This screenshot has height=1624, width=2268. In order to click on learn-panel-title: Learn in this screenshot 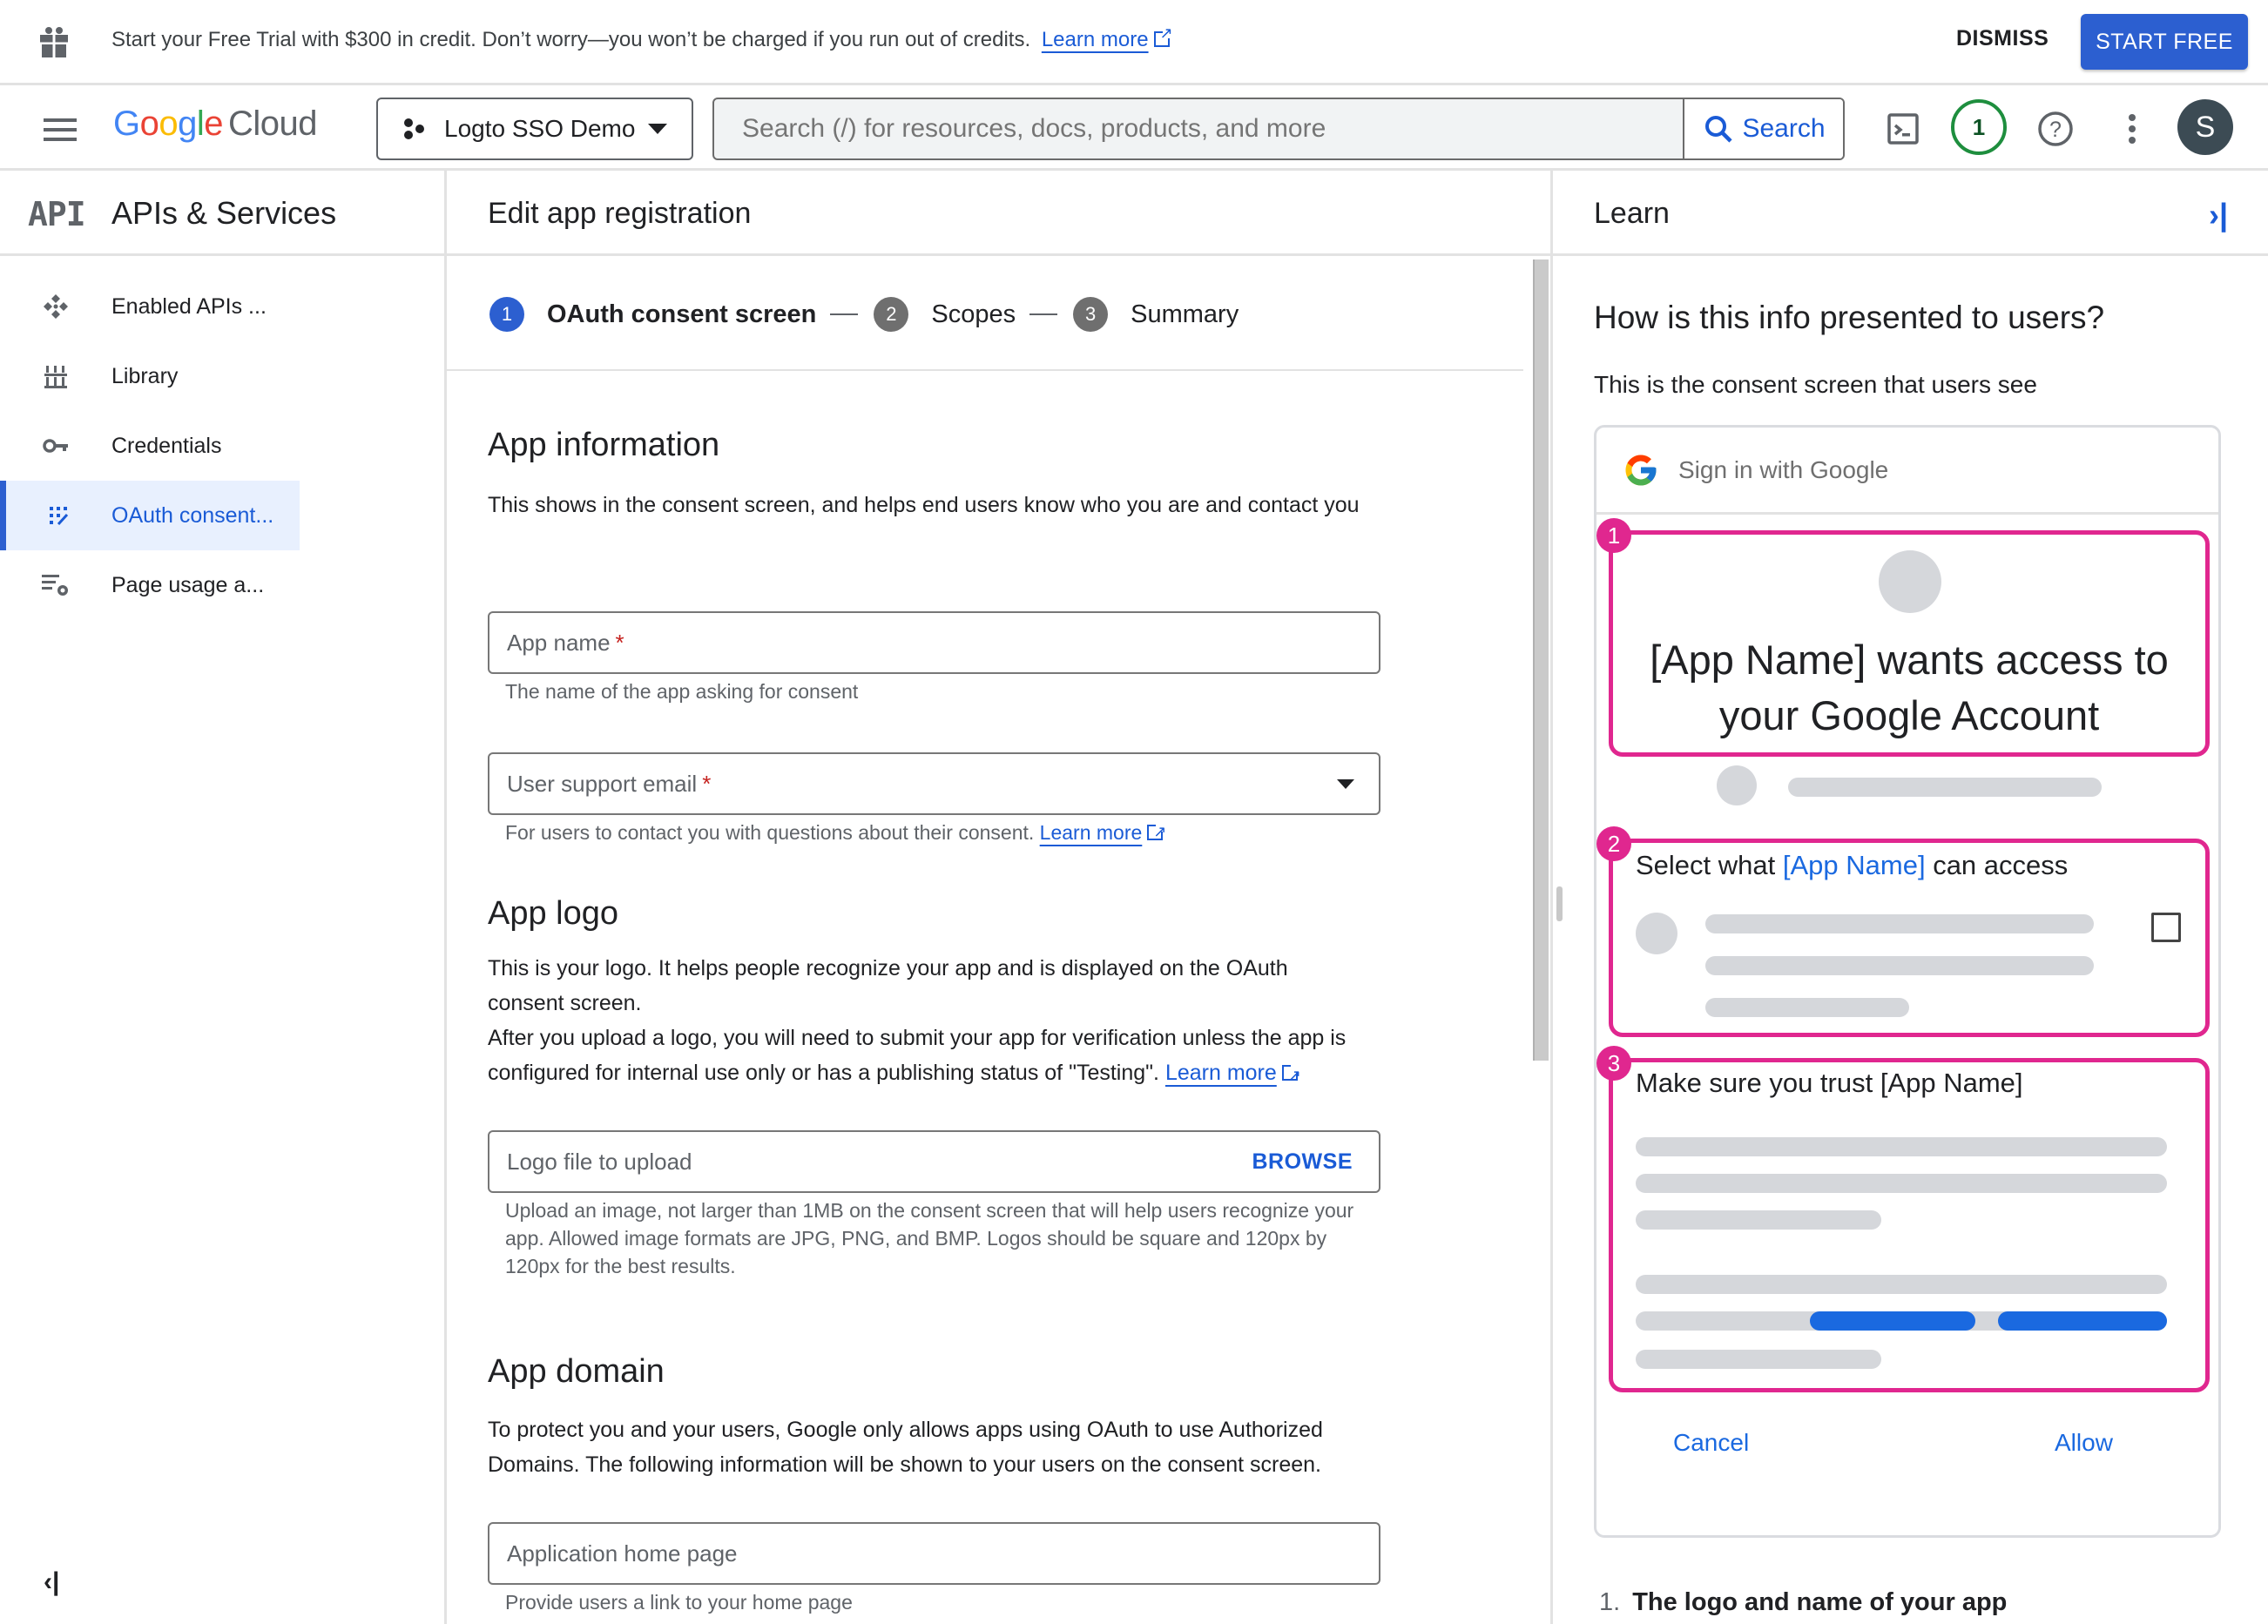, I will do `click(1632, 213)`.